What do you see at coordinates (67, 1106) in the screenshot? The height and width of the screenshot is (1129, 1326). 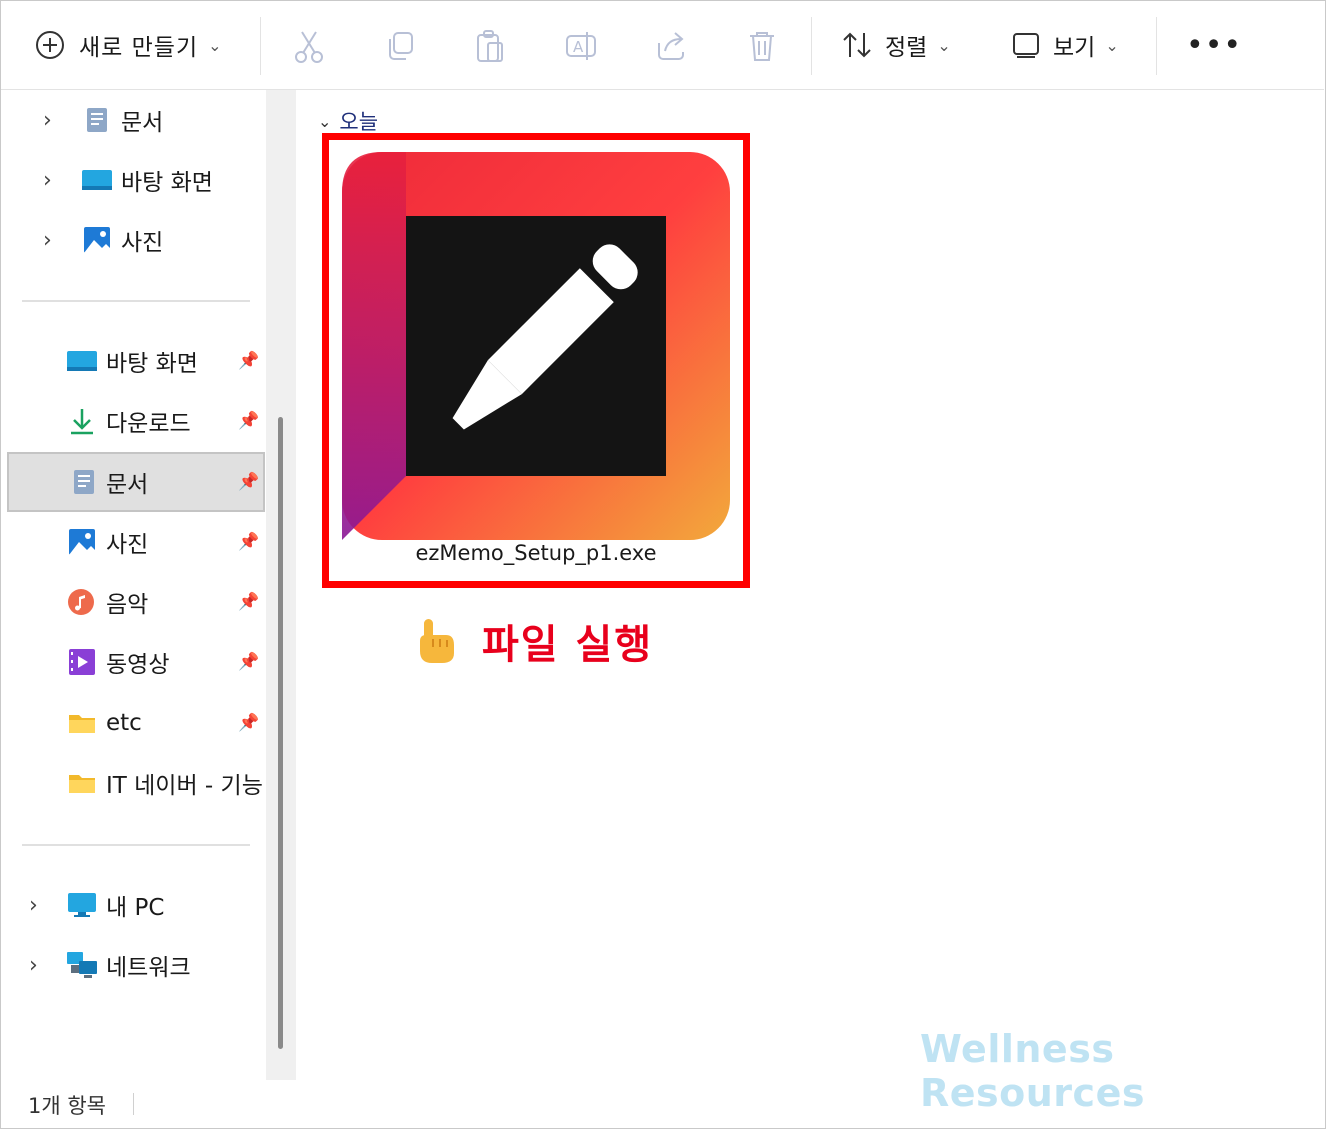 I see `status-item-count: 1개 항목` at bounding box center [67, 1106].